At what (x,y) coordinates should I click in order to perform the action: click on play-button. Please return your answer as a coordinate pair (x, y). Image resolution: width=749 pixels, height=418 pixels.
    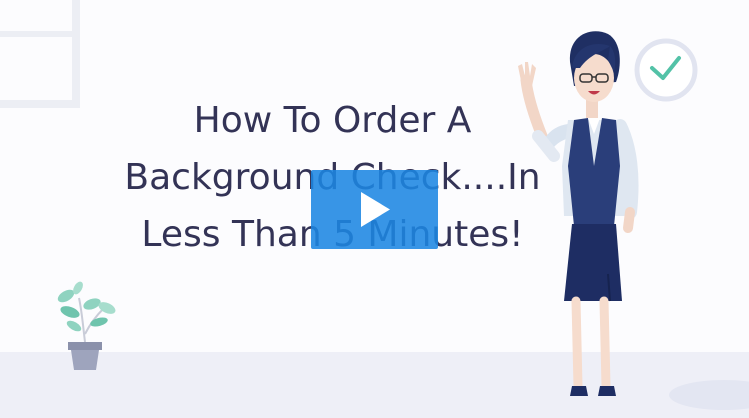
    Looking at the image, I should click on (374, 209).